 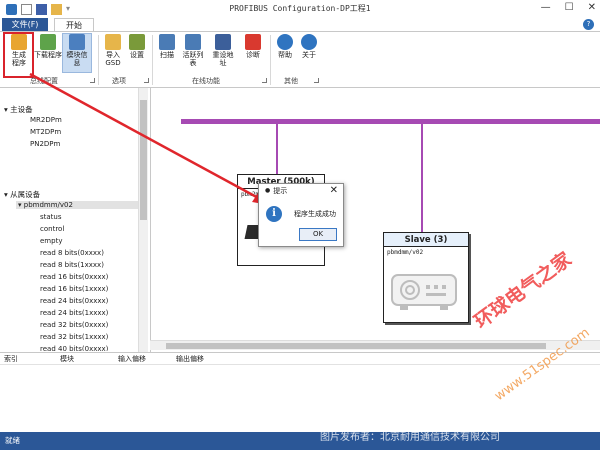 I want to click on online-launcher-icon, so click(x=264, y=80).